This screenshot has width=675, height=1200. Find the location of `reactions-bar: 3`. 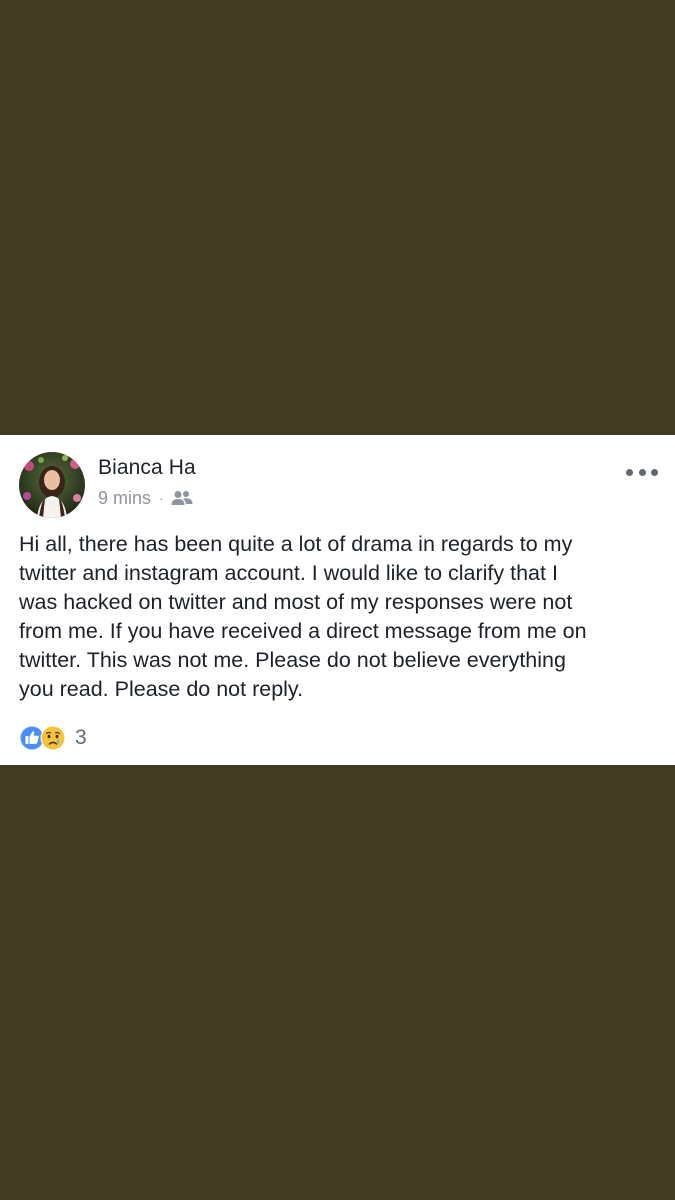

reactions-bar: 3 is located at coordinates (53, 738).